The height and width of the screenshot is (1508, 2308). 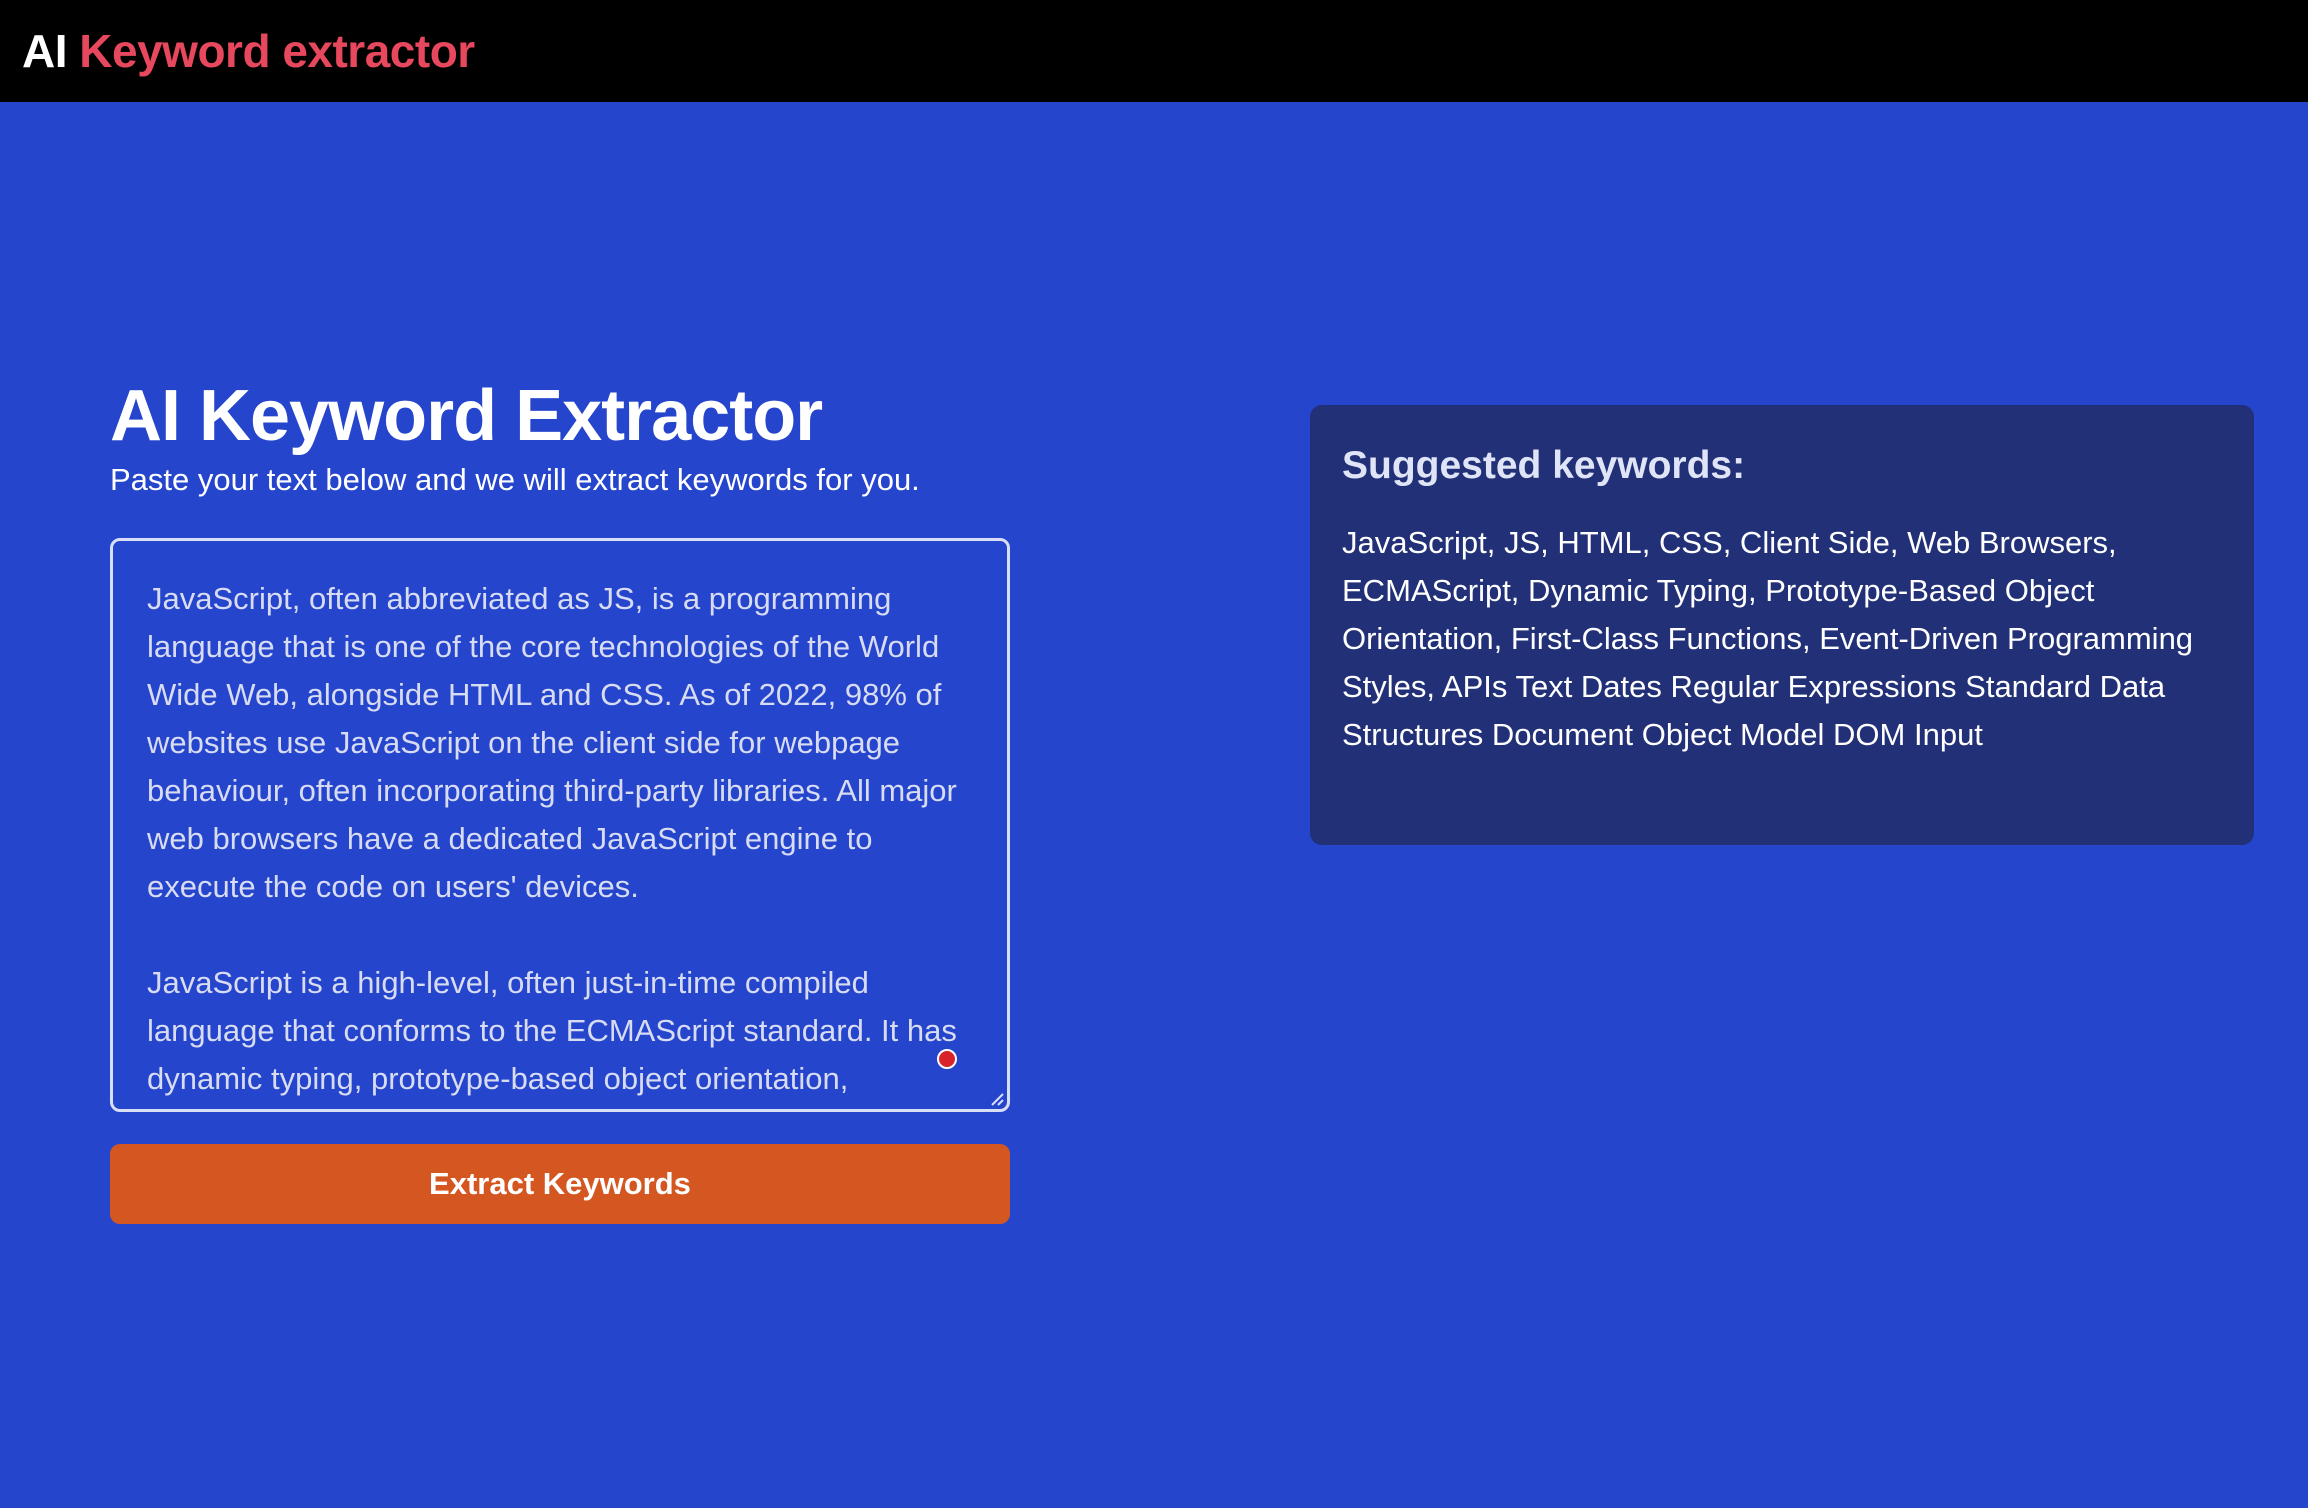 What do you see at coordinates (560, 1184) in the screenshot?
I see `extract-keywords-button: Extract Keywords` at bounding box center [560, 1184].